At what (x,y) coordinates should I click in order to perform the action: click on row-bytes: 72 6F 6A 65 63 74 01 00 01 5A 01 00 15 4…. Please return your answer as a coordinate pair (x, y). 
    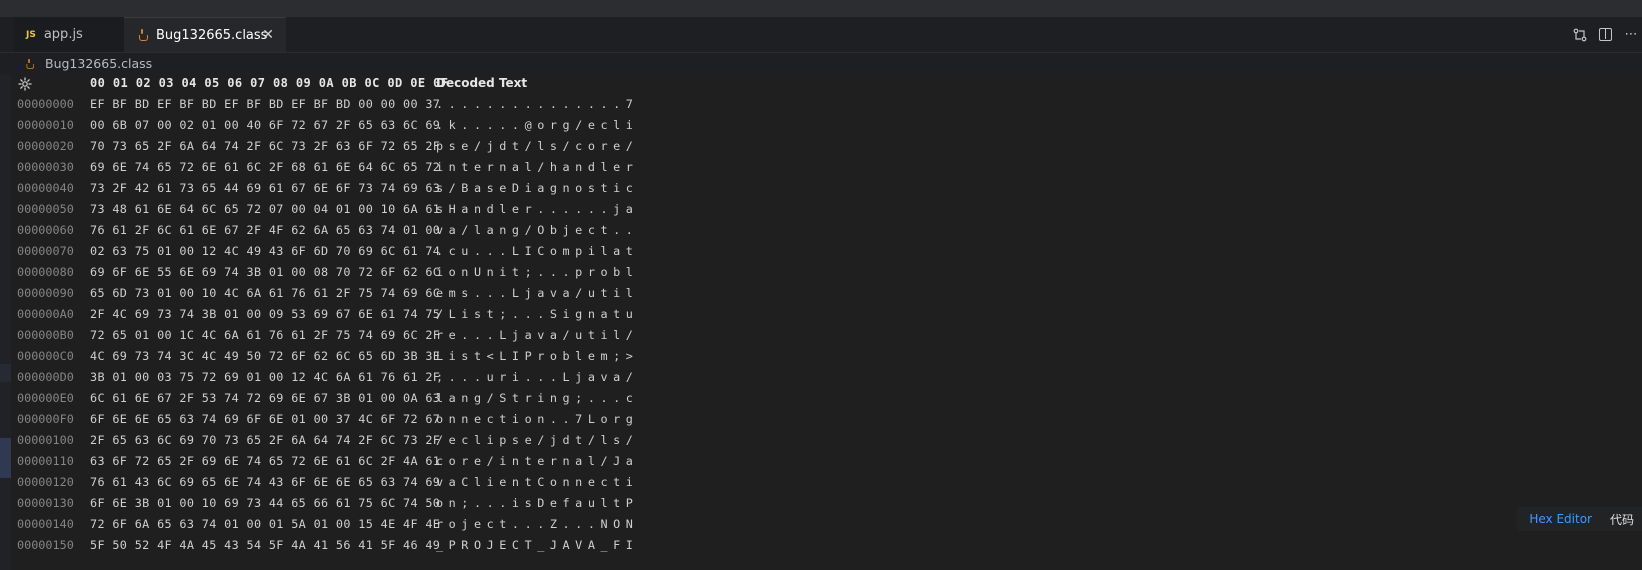
    Looking at the image, I should click on (265, 524).